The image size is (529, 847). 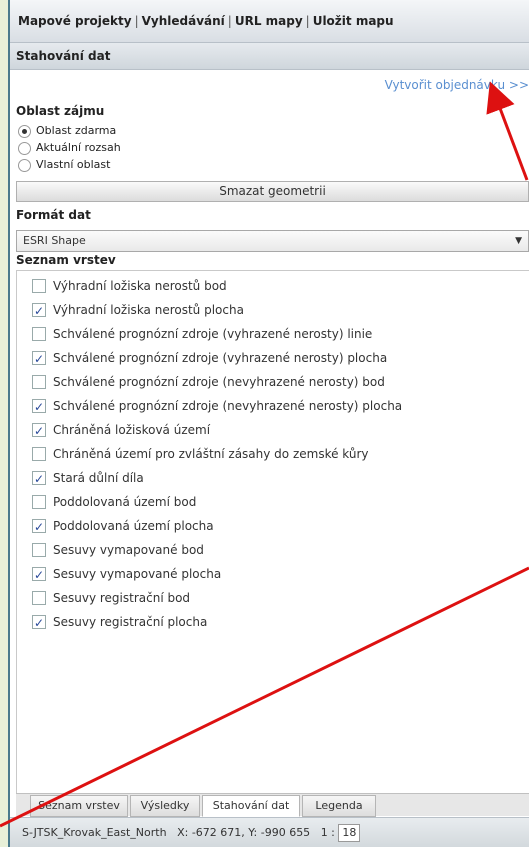 What do you see at coordinates (349, 833) in the screenshot?
I see `scale-input: 18` at bounding box center [349, 833].